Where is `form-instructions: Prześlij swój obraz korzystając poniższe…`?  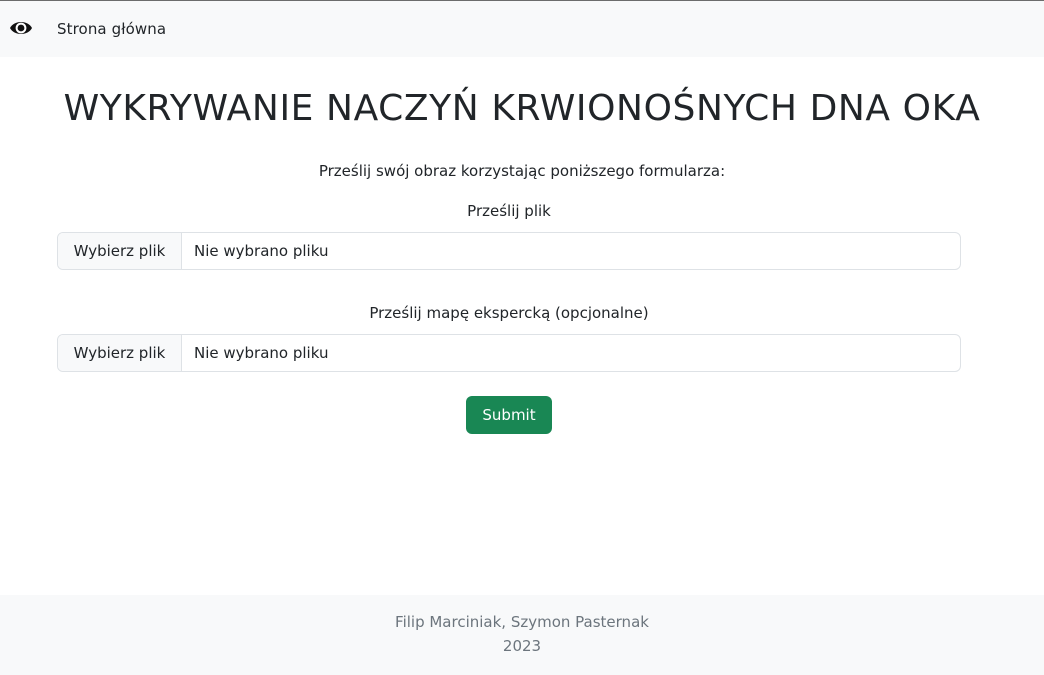 form-instructions: Prześlij swój obraz korzystając poniższe… is located at coordinates (522, 171).